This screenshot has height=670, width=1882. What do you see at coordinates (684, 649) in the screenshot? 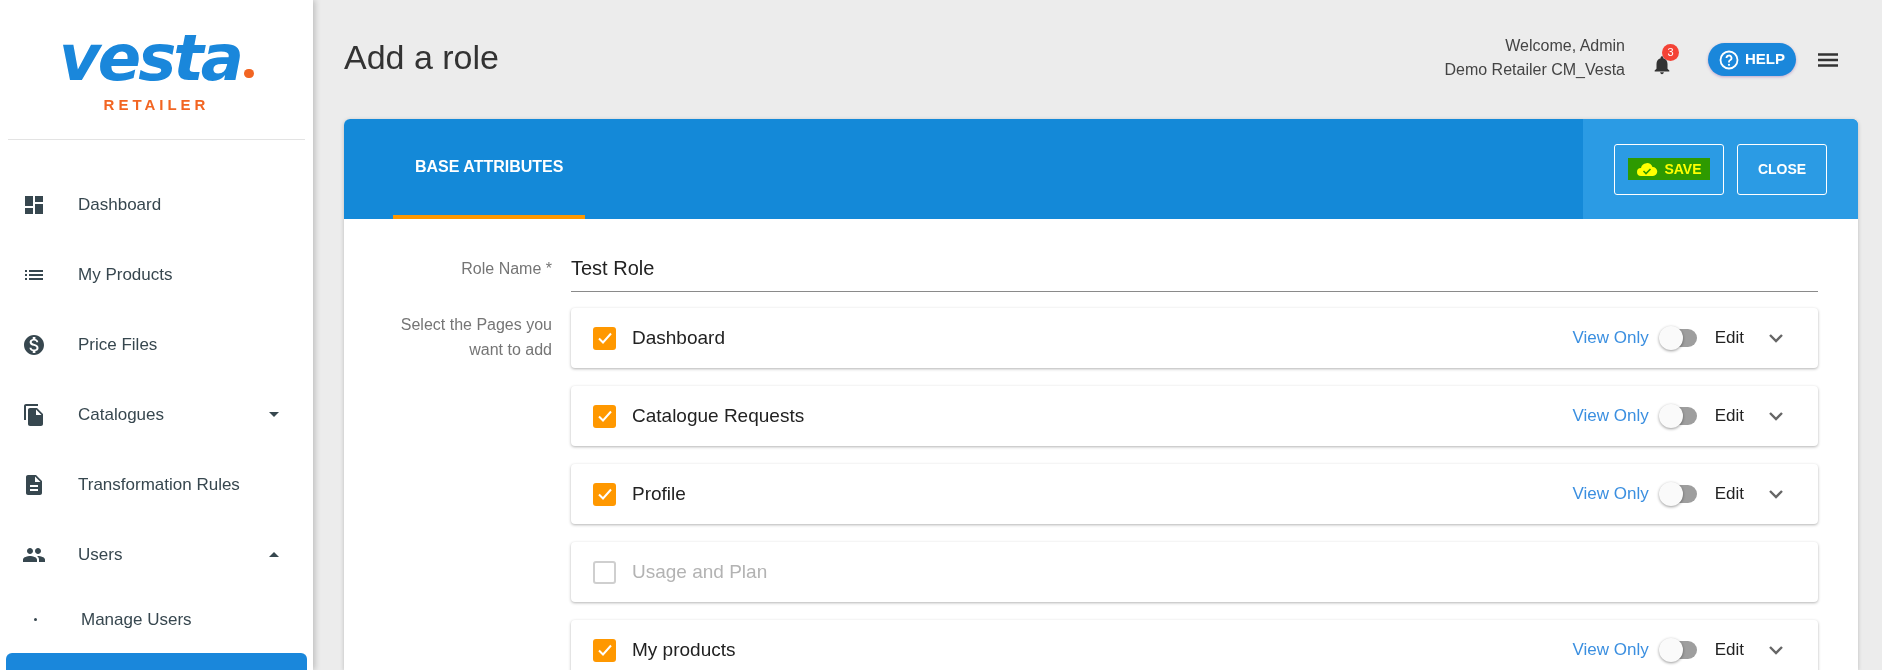
I see `page-label: My products` at bounding box center [684, 649].